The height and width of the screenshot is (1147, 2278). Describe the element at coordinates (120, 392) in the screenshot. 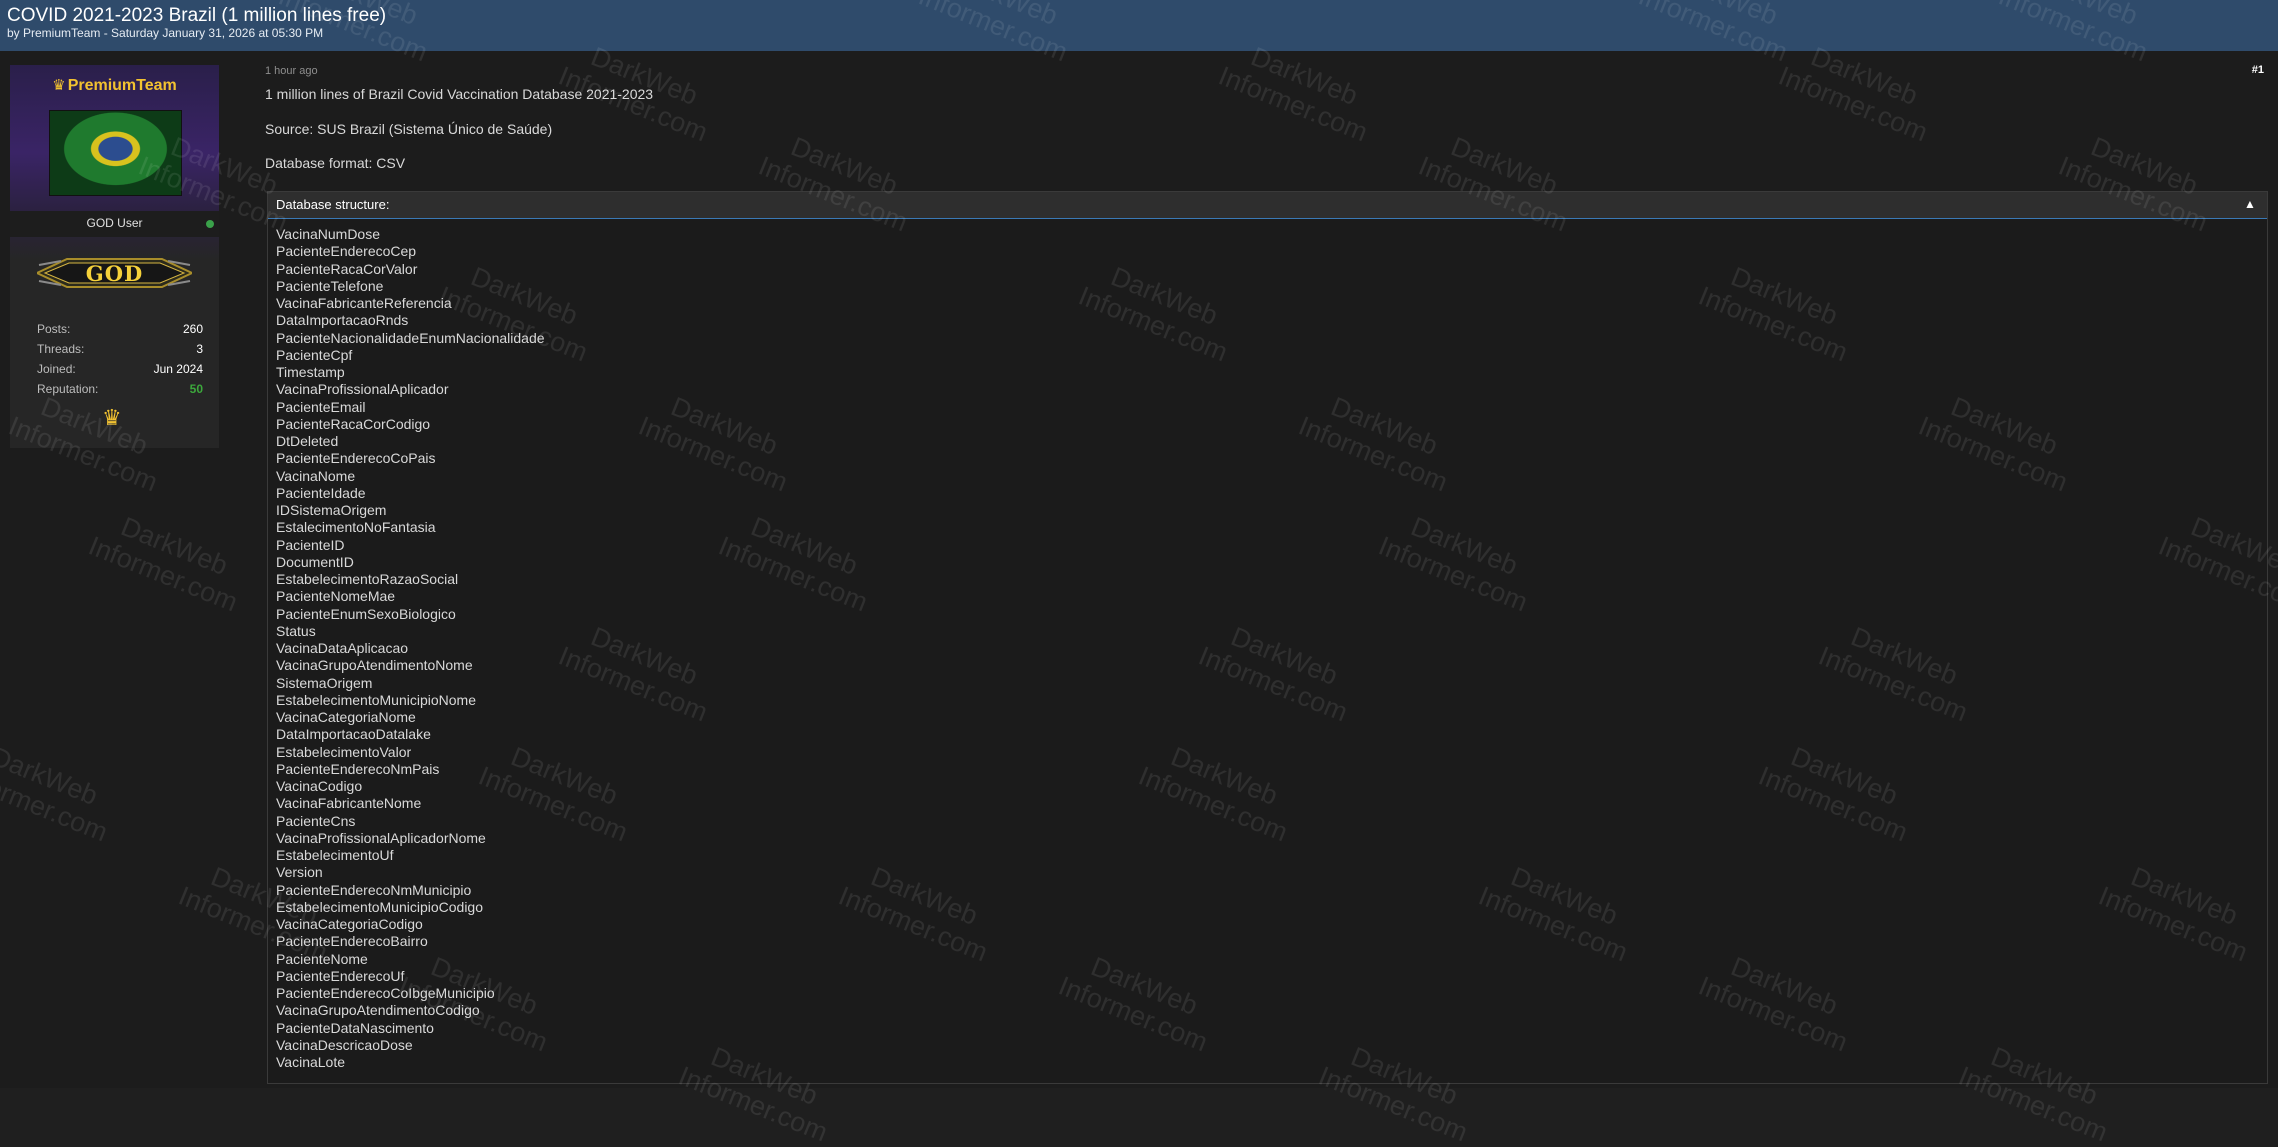

I see `stat-reputation: Reputation: 50` at that location.